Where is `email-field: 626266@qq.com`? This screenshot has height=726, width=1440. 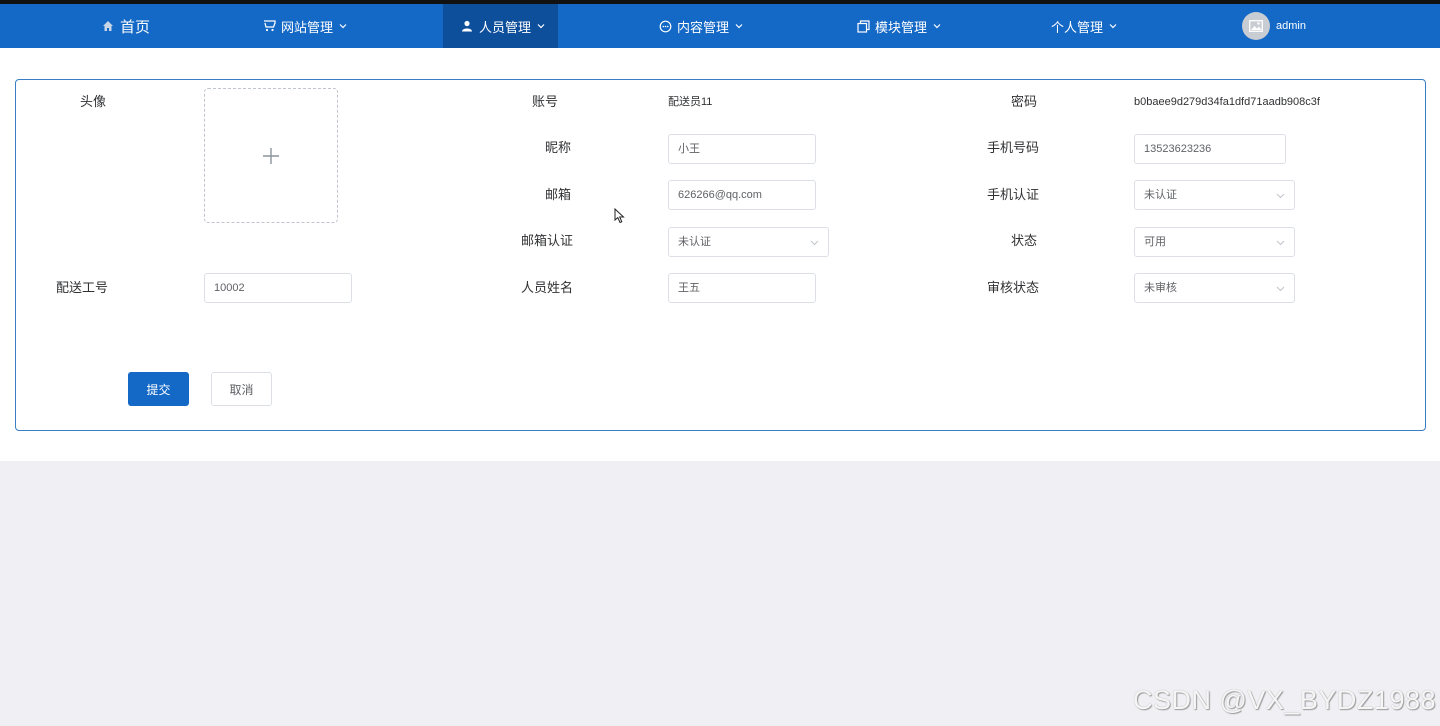
email-field: 626266@qq.com is located at coordinates (742, 195).